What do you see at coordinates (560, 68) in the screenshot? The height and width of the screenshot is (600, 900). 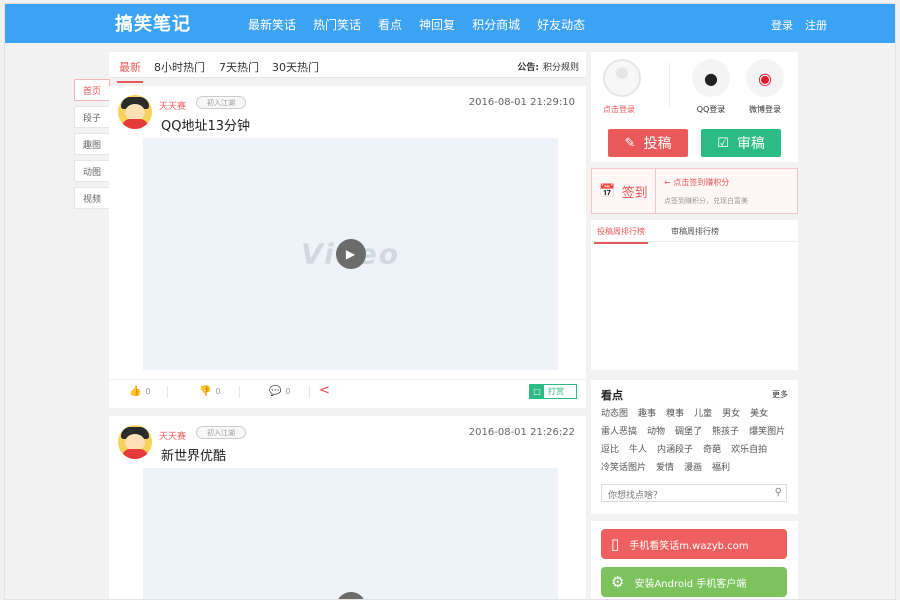 I see `notice-text: 积分规则` at bounding box center [560, 68].